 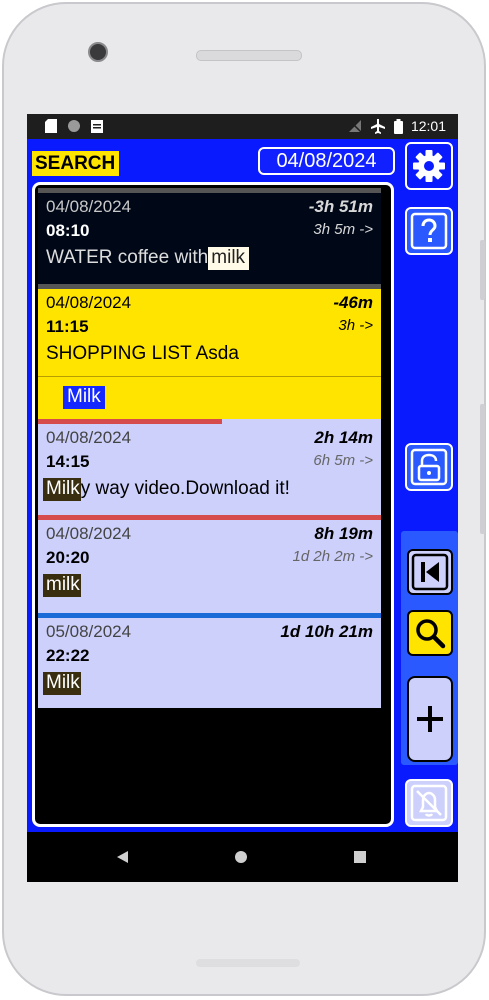 I want to click on item-title: WATER coffee with milk, so click(x=148, y=258).